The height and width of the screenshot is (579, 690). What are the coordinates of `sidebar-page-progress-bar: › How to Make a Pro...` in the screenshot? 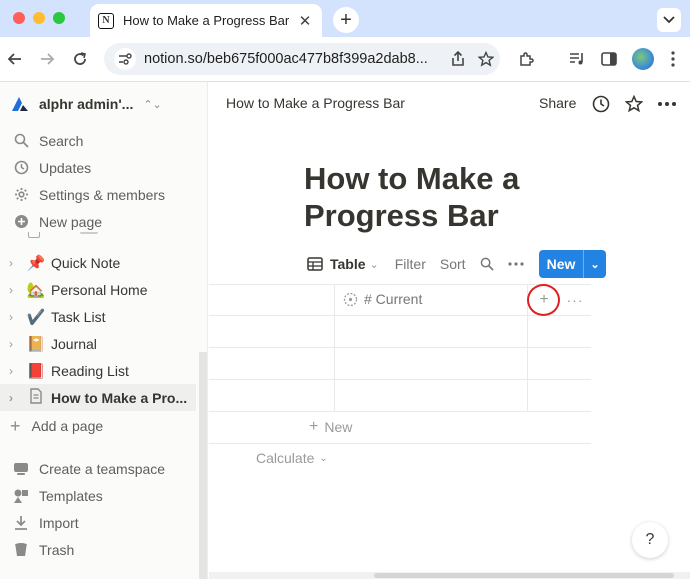 It's located at (98, 397).